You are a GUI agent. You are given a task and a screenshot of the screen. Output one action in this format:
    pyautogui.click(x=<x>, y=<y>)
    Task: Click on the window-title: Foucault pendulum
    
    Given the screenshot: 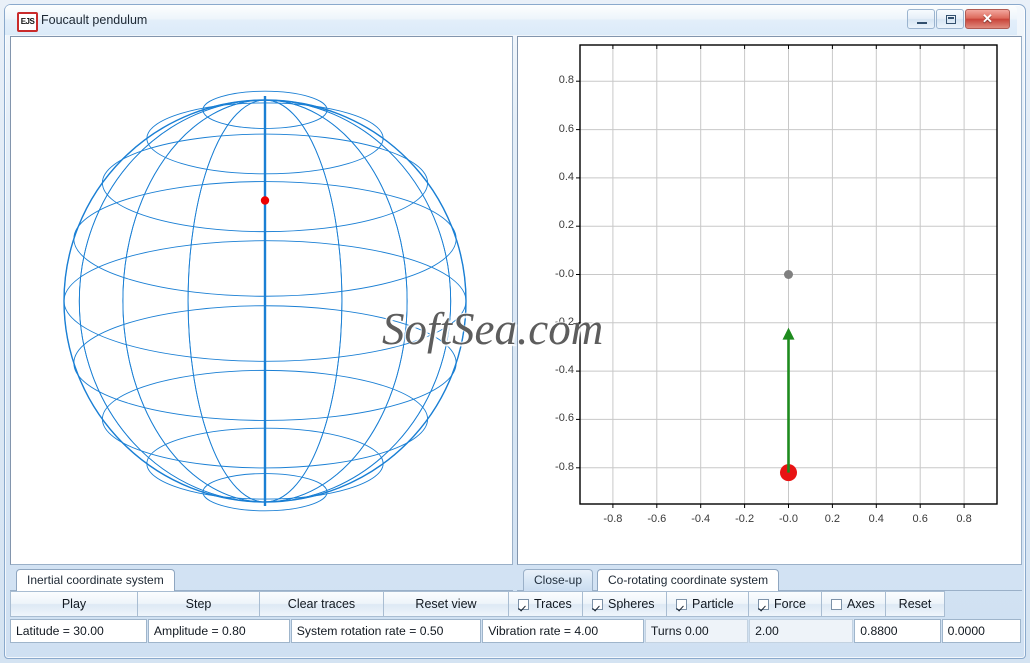 What is the action you would take?
    pyautogui.click(x=94, y=20)
    